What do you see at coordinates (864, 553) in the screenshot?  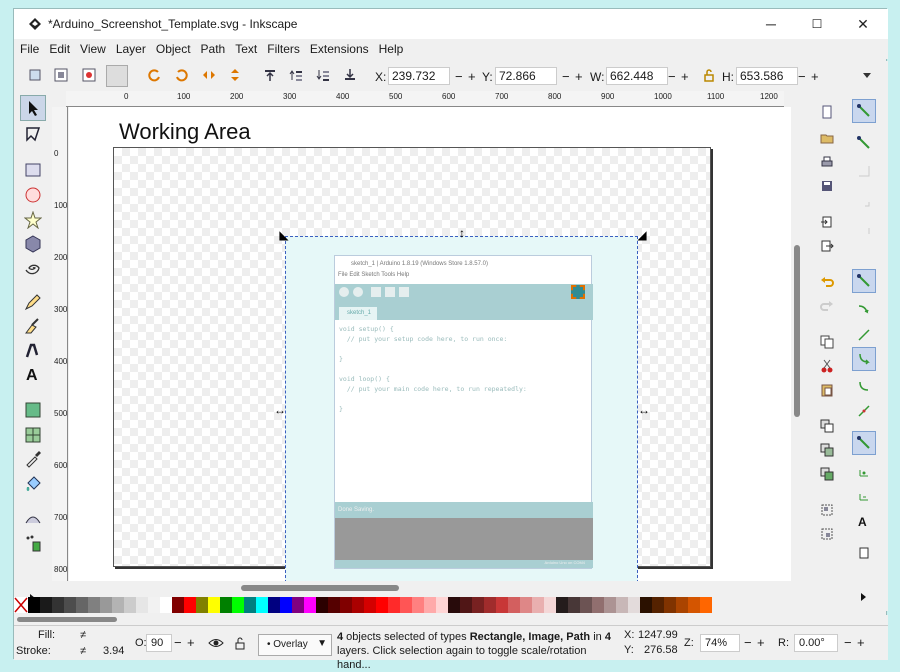 I see `snap-page-border-toggle` at bounding box center [864, 553].